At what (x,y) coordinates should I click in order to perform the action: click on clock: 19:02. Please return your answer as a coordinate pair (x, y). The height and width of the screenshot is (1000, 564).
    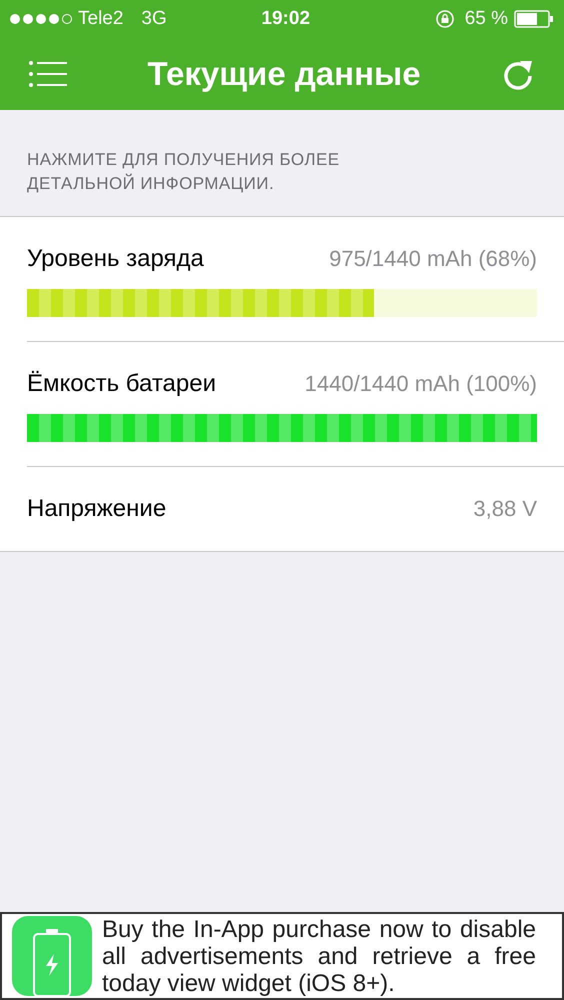
    Looking at the image, I should click on (285, 18).